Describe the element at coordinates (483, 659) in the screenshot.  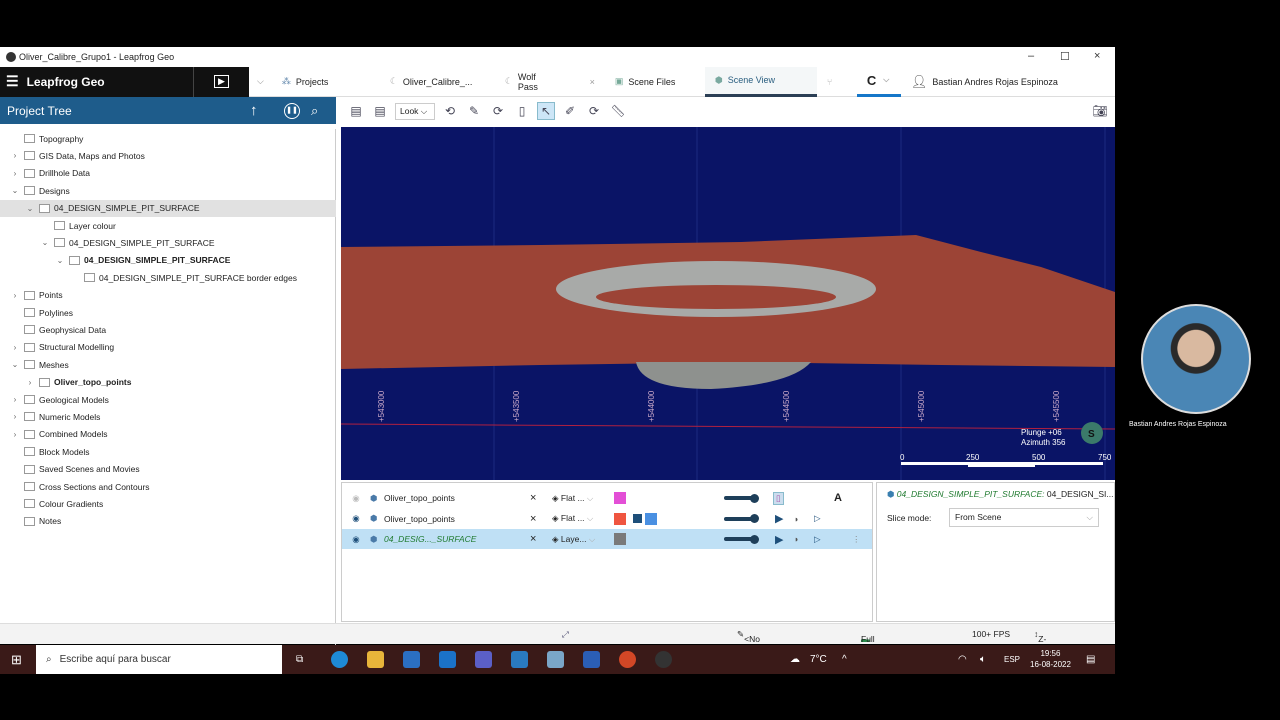
I see `teams-icon` at that location.